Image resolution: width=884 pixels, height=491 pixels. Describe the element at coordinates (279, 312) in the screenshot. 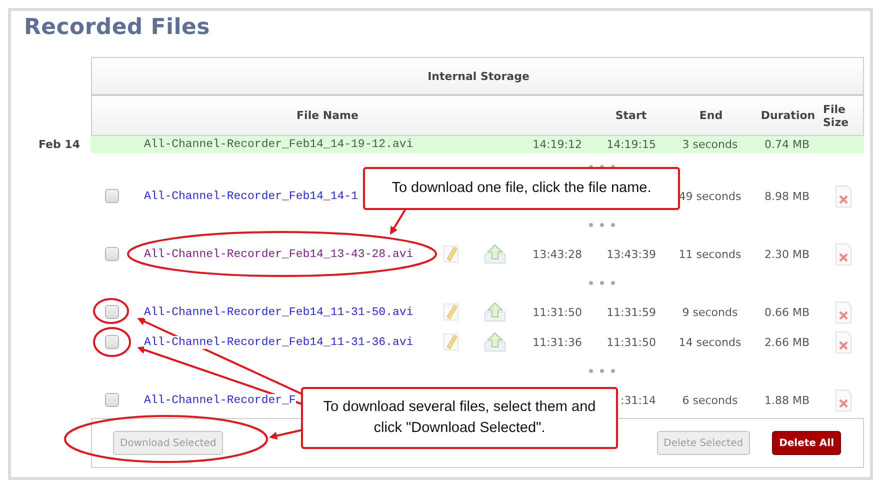

I see `file-link: All-Channel-Recorder_Feb14_11-31-50.avi` at that location.